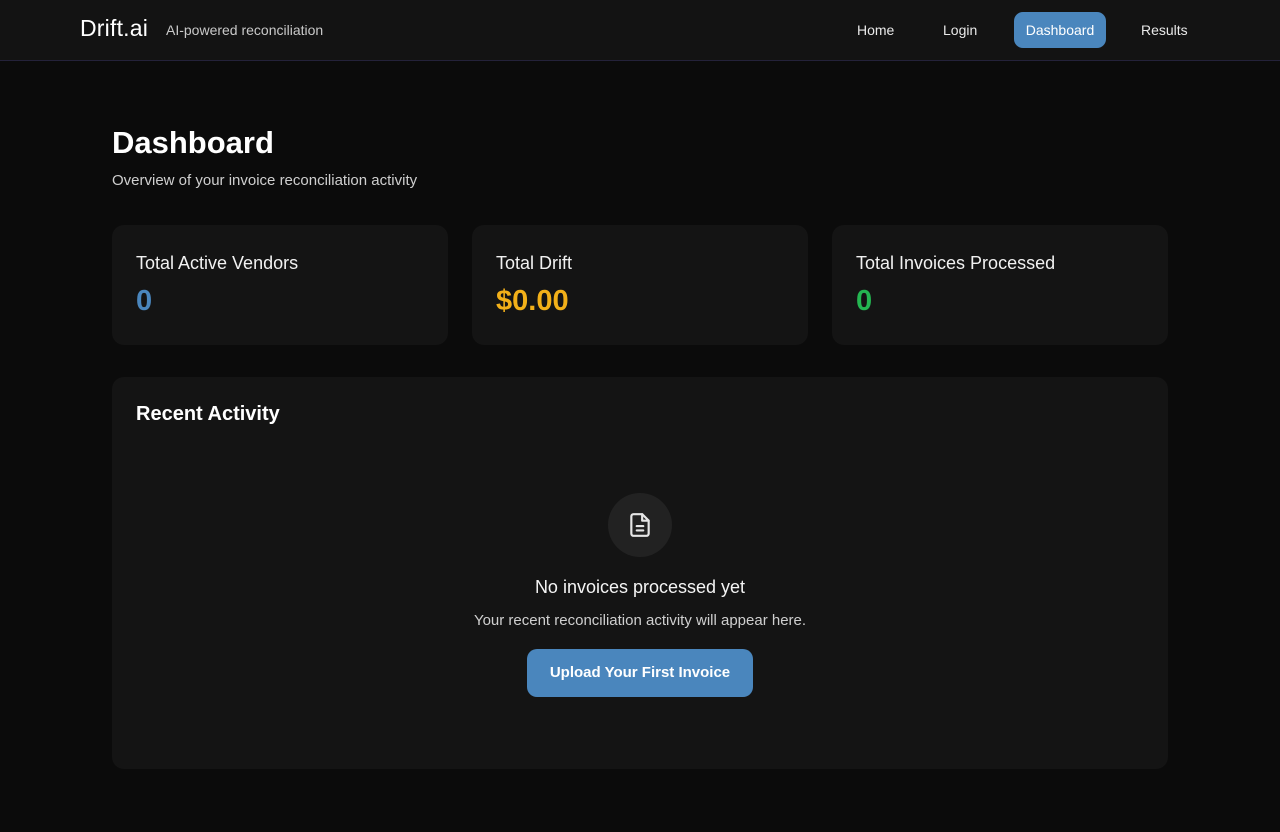 Image resolution: width=1280 pixels, height=832 pixels. Describe the element at coordinates (208, 414) in the screenshot. I see `recent-activity-title: Recent Activity` at that location.